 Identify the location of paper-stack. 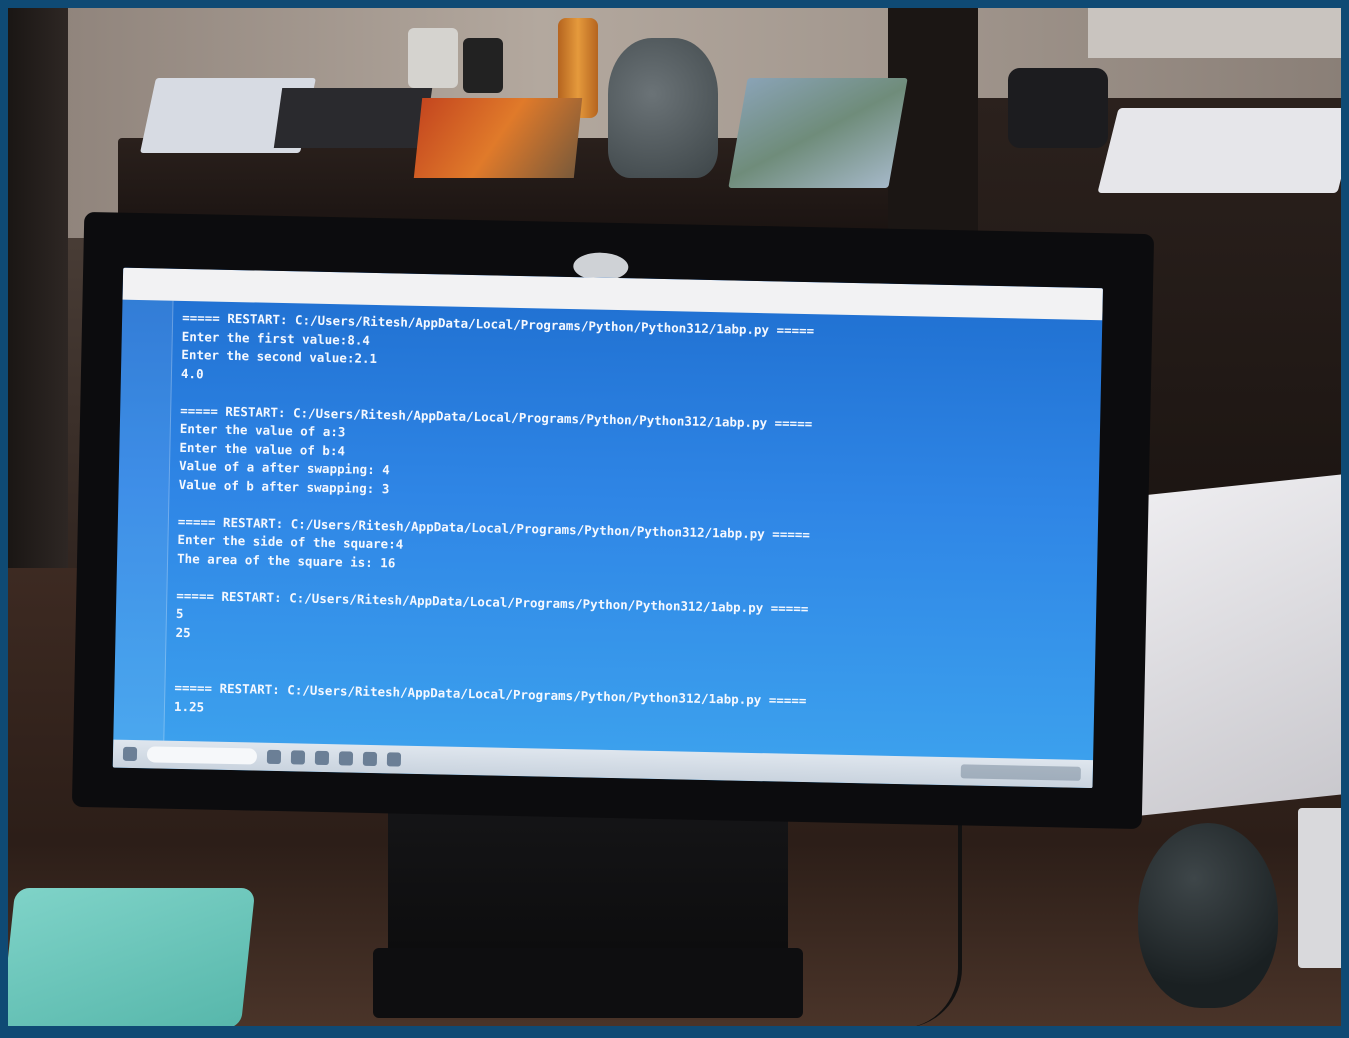
(818, 133).